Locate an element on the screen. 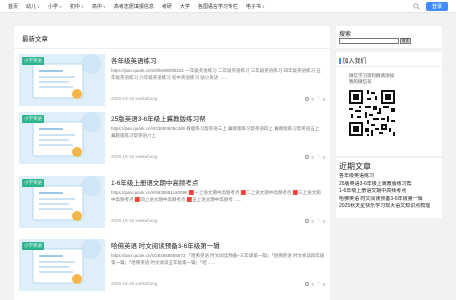  recent-title: 近期文章 is located at coordinates (355, 166).